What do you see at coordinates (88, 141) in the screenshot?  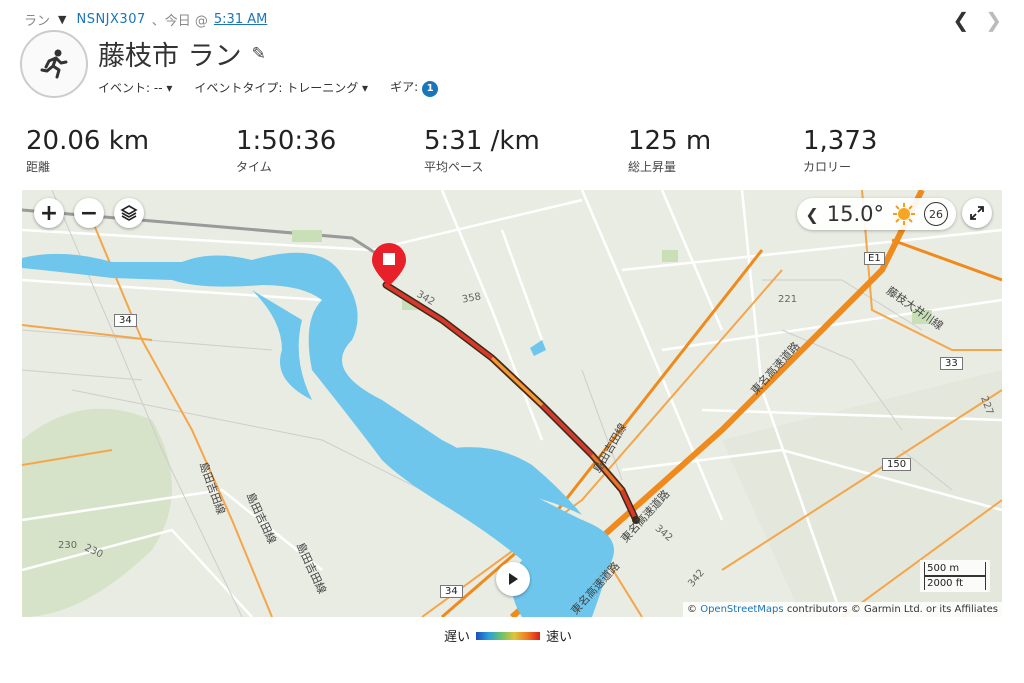 I see `stat-value: 20.06 km` at bounding box center [88, 141].